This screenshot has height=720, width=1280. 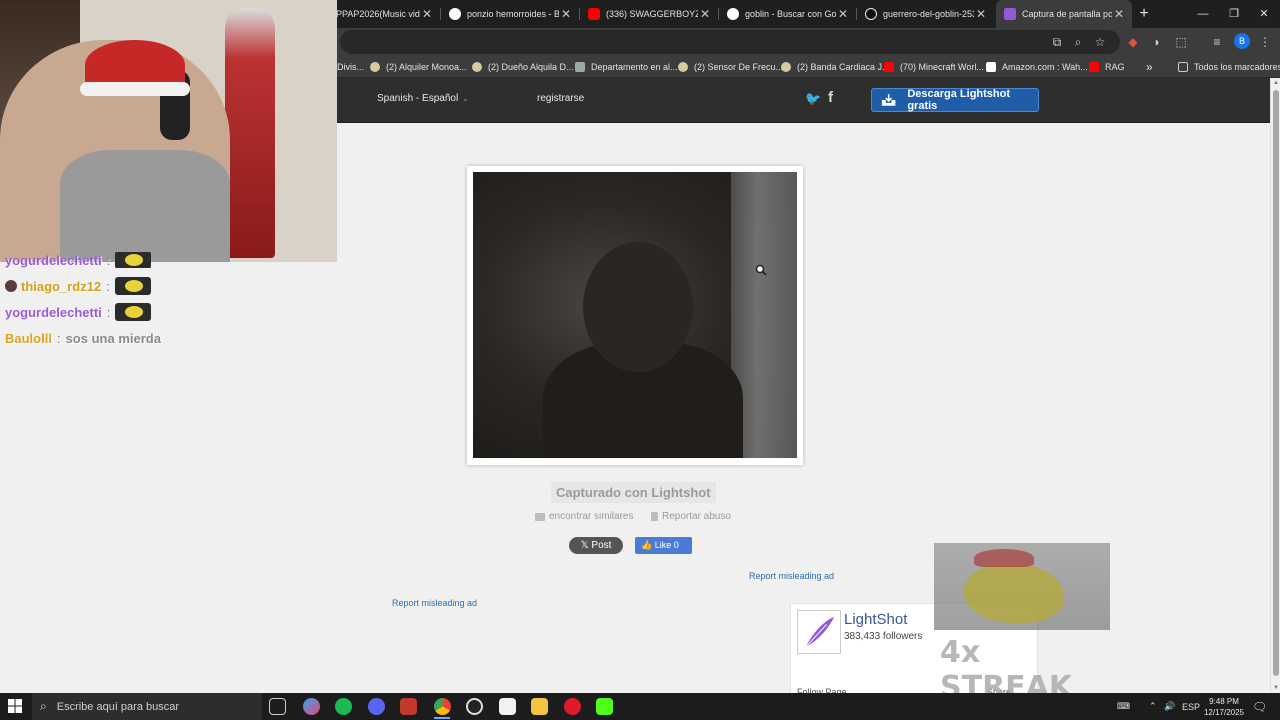 I want to click on tab-title: goblin - Buscar con Goog, so click(x=790, y=14).